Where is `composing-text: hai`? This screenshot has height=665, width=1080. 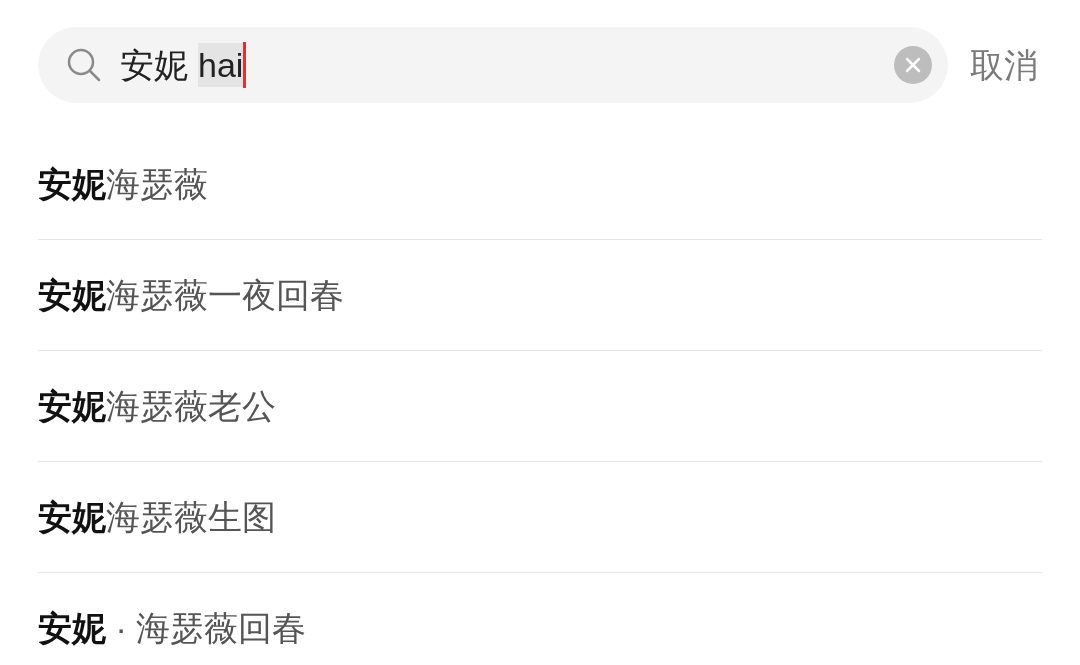 composing-text: hai is located at coordinates (221, 65).